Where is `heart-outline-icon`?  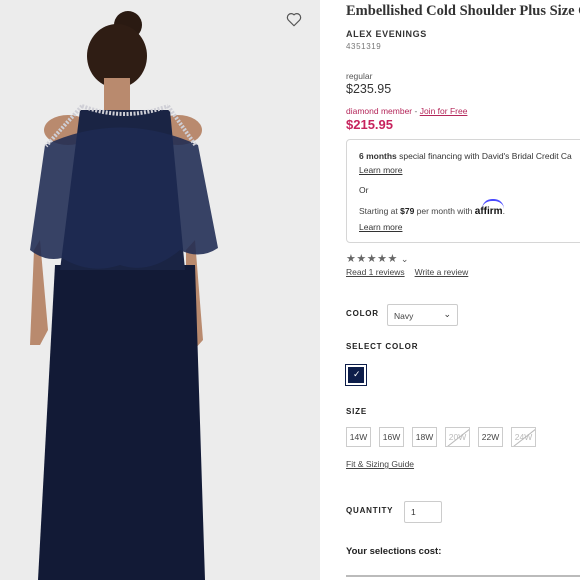 heart-outline-icon is located at coordinates (294, 19).